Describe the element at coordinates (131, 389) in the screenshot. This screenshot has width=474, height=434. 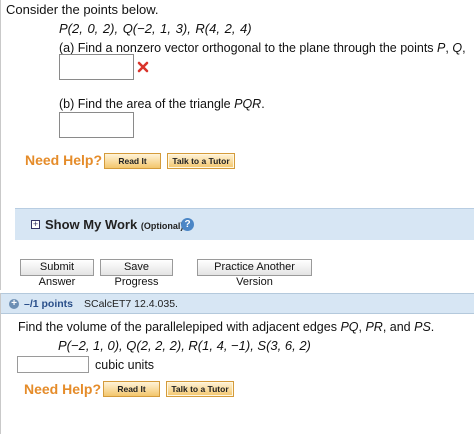
I see `read-it-button-2: Read It` at that location.